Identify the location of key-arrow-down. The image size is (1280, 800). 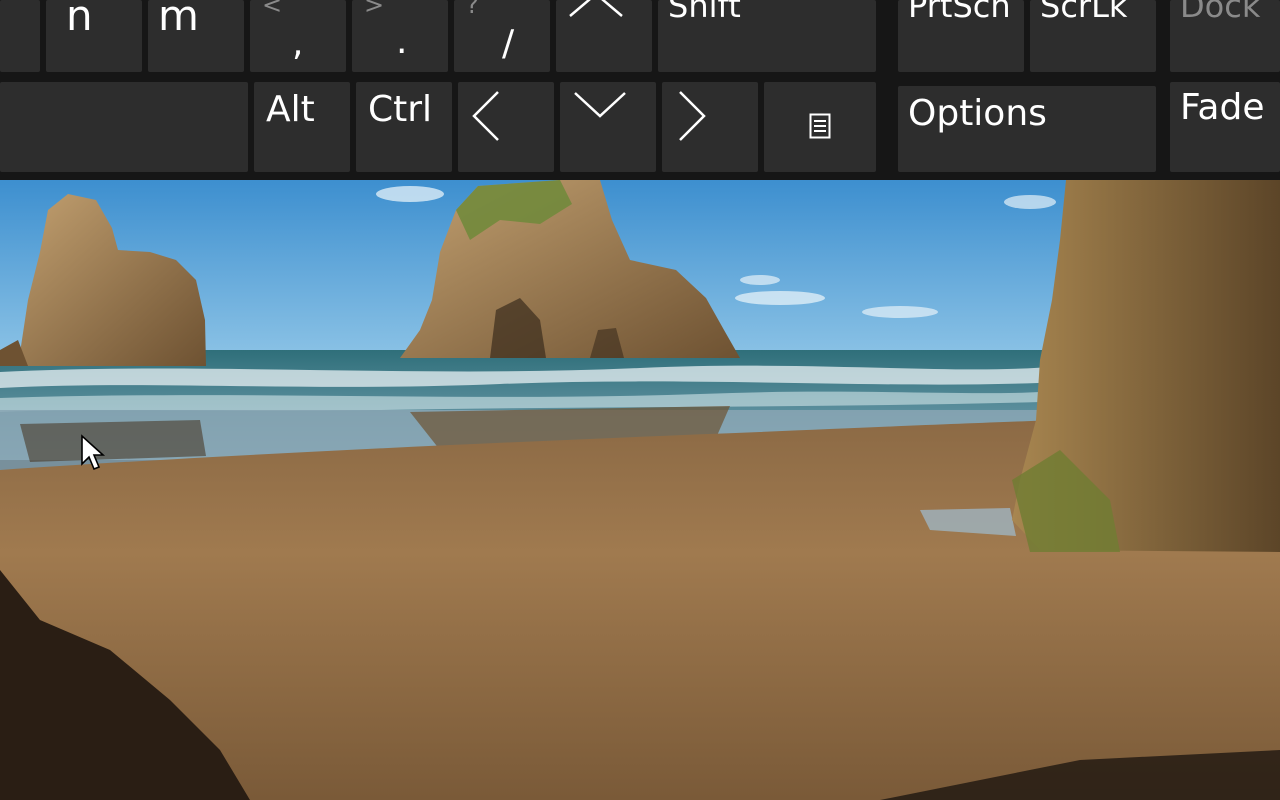
(608, 127).